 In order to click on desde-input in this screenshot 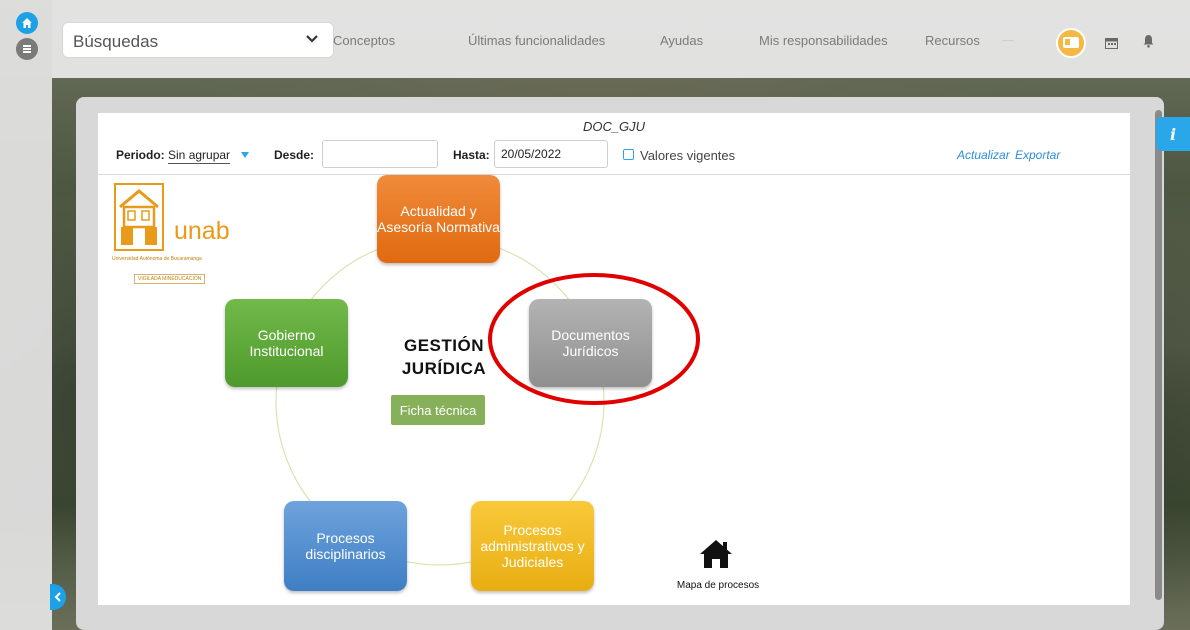, I will do `click(380, 154)`.